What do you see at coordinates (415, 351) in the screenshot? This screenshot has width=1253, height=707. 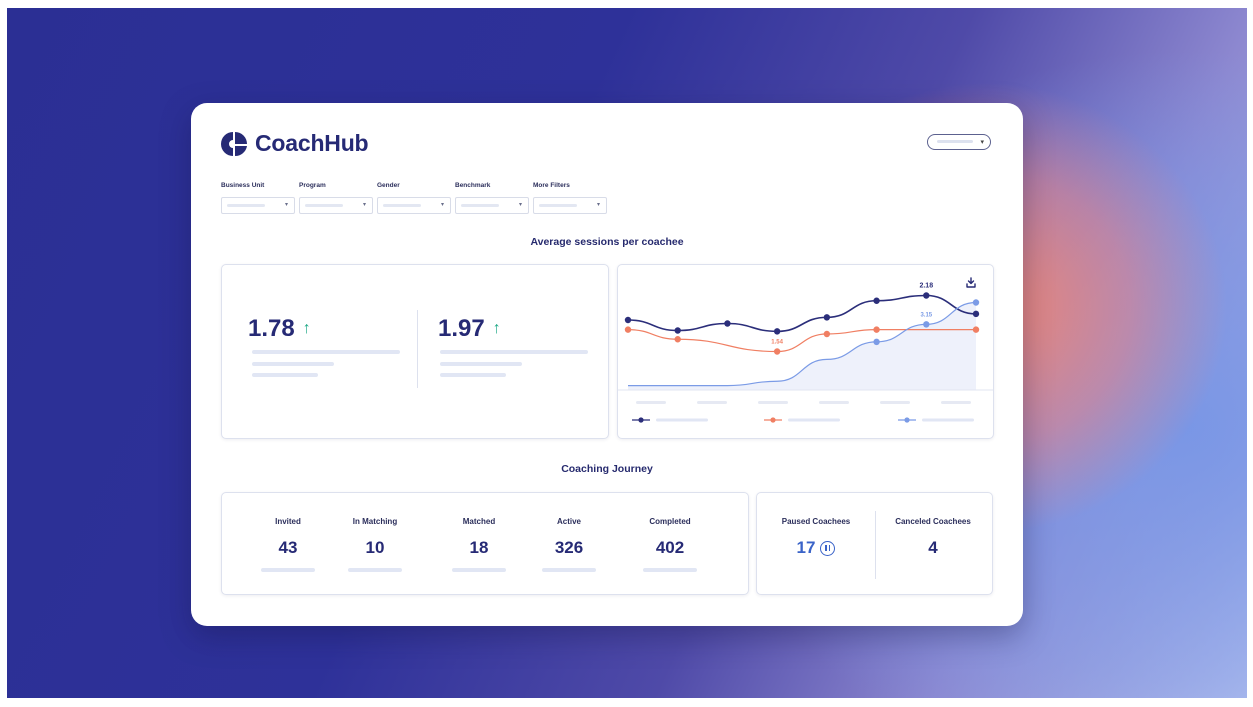 I see `kpi-panel: 1.78 ↑ 1.97 ↑` at bounding box center [415, 351].